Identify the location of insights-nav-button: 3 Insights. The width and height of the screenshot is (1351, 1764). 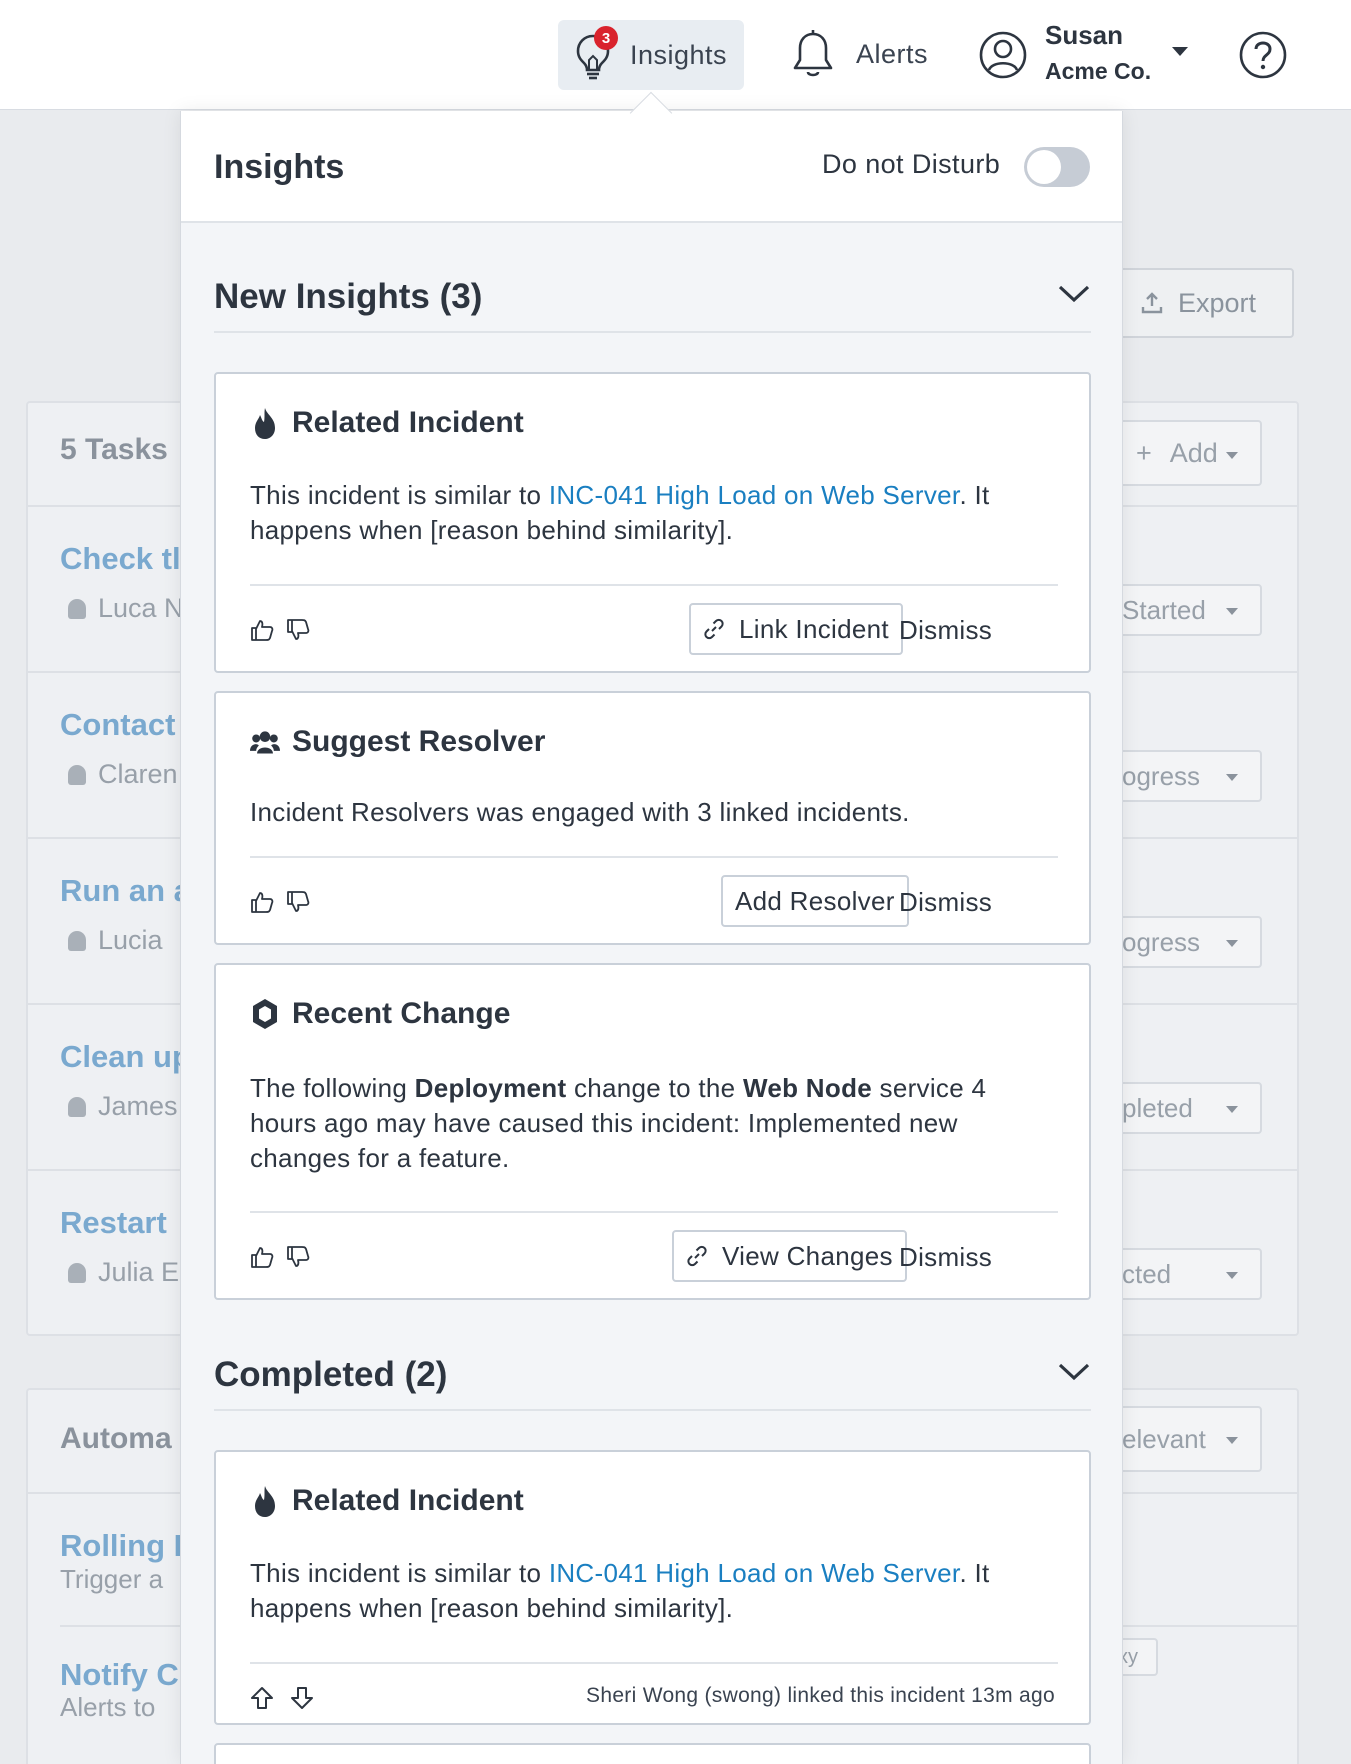
(651, 55).